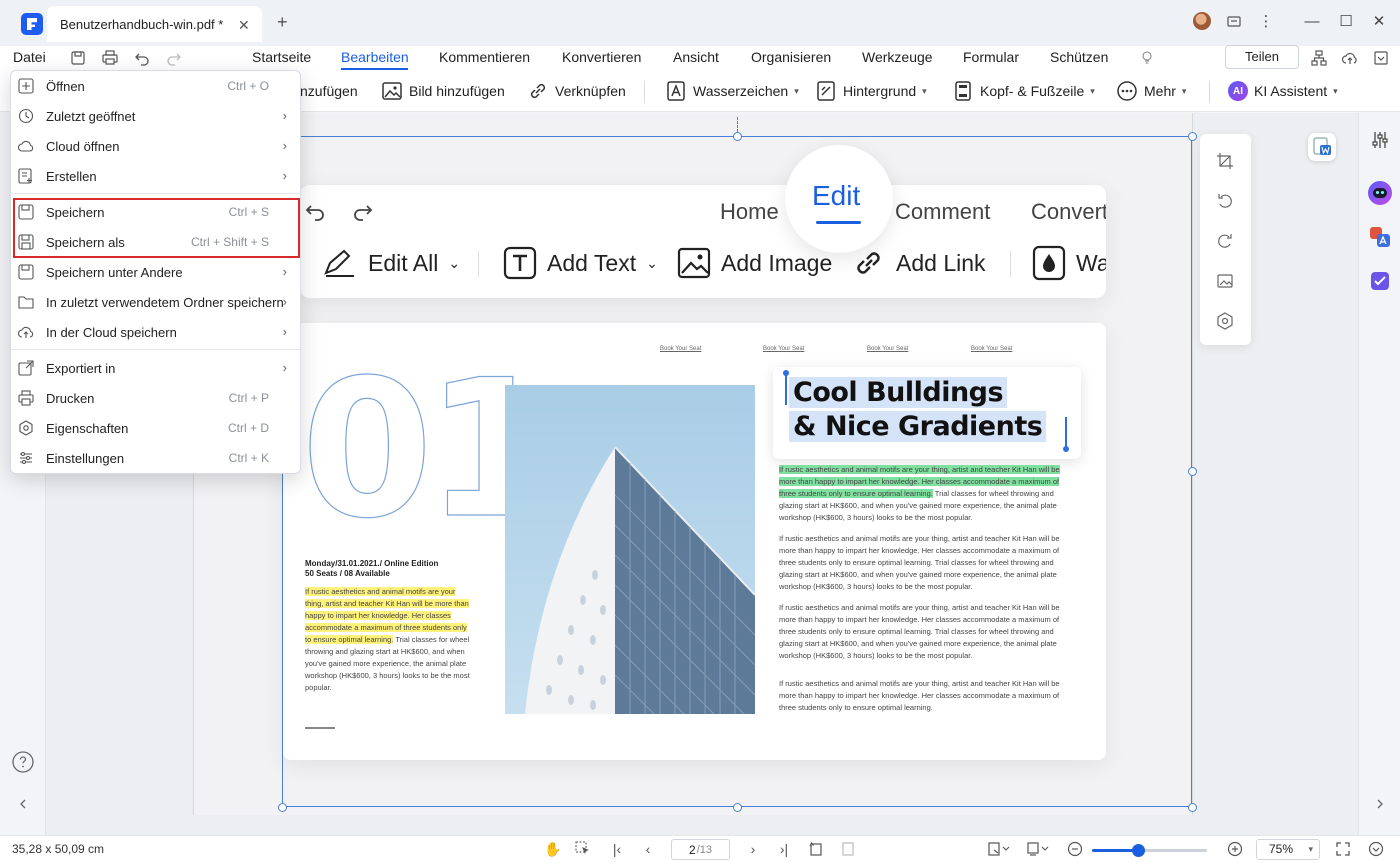 The image size is (1400, 863). I want to click on next-page-icon: ›, so click(753, 849).